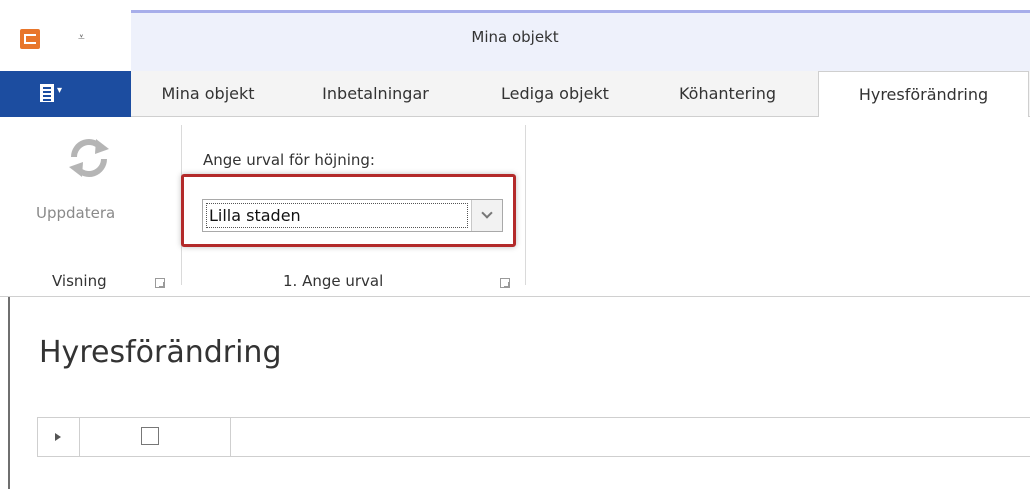 Image resolution: width=1030 pixels, height=489 pixels. Describe the element at coordinates (208, 94) in the screenshot. I see `tab-mina-objekt: Mina objekt` at that location.